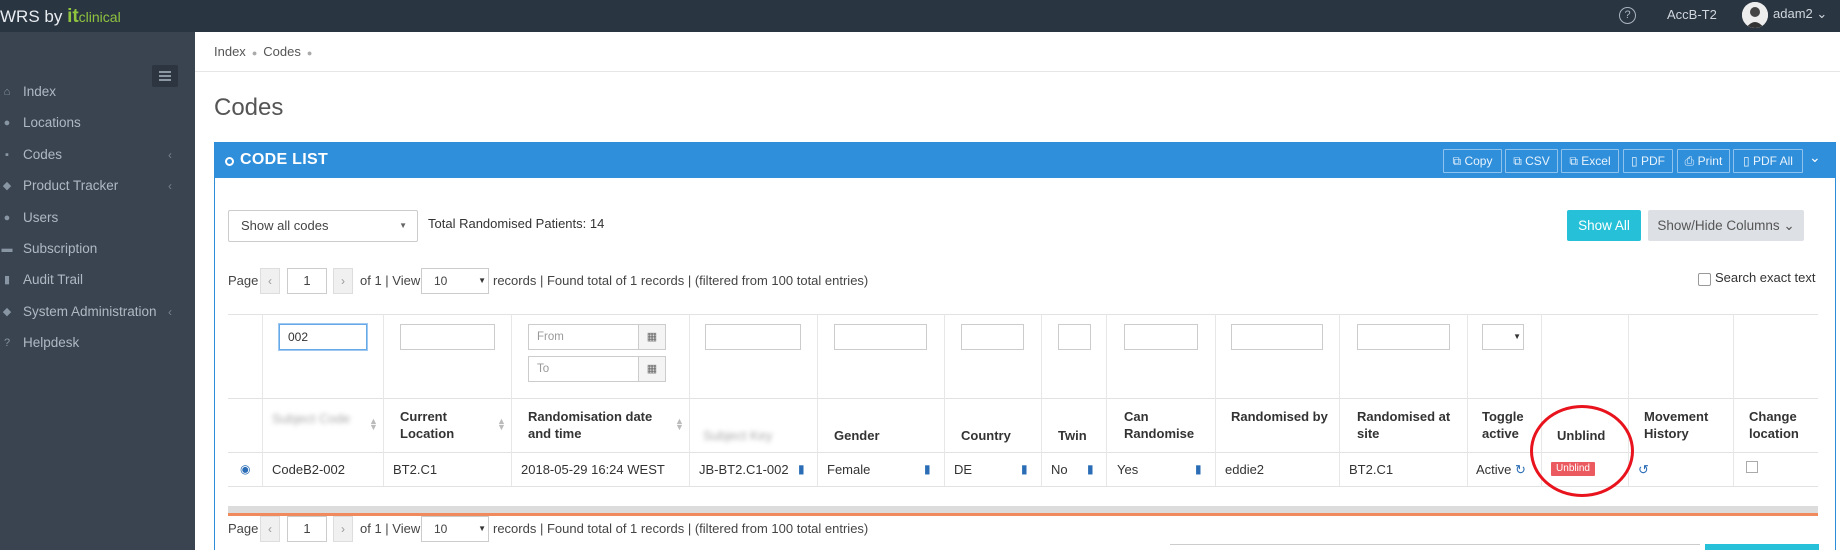 This screenshot has width=1840, height=550. I want to click on sidebar-item-helpdesk: ? Helpdesk, so click(97, 343).